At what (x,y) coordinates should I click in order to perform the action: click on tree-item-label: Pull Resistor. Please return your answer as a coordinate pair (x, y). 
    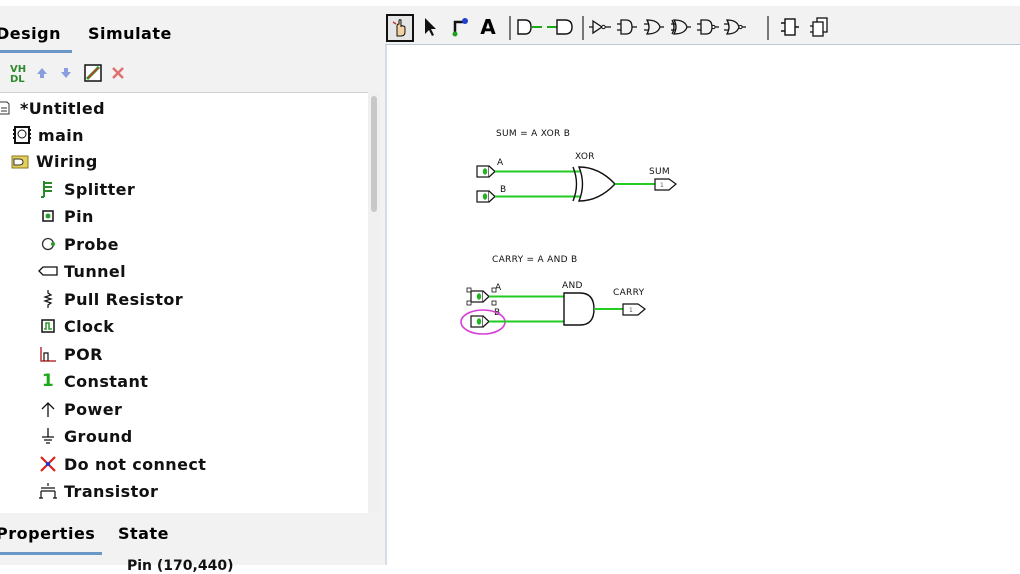
    Looking at the image, I should click on (124, 299).